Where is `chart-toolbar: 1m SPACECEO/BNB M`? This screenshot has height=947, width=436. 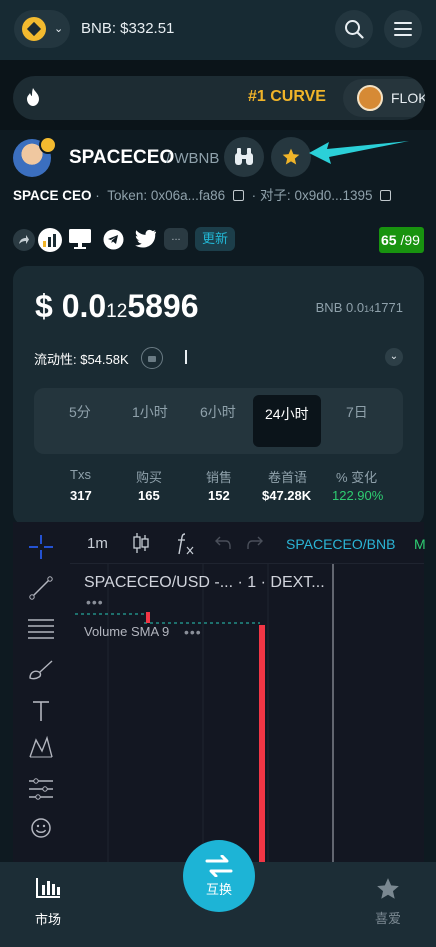
chart-toolbar: 1m SPACECEO/BNB M is located at coordinates (248, 543).